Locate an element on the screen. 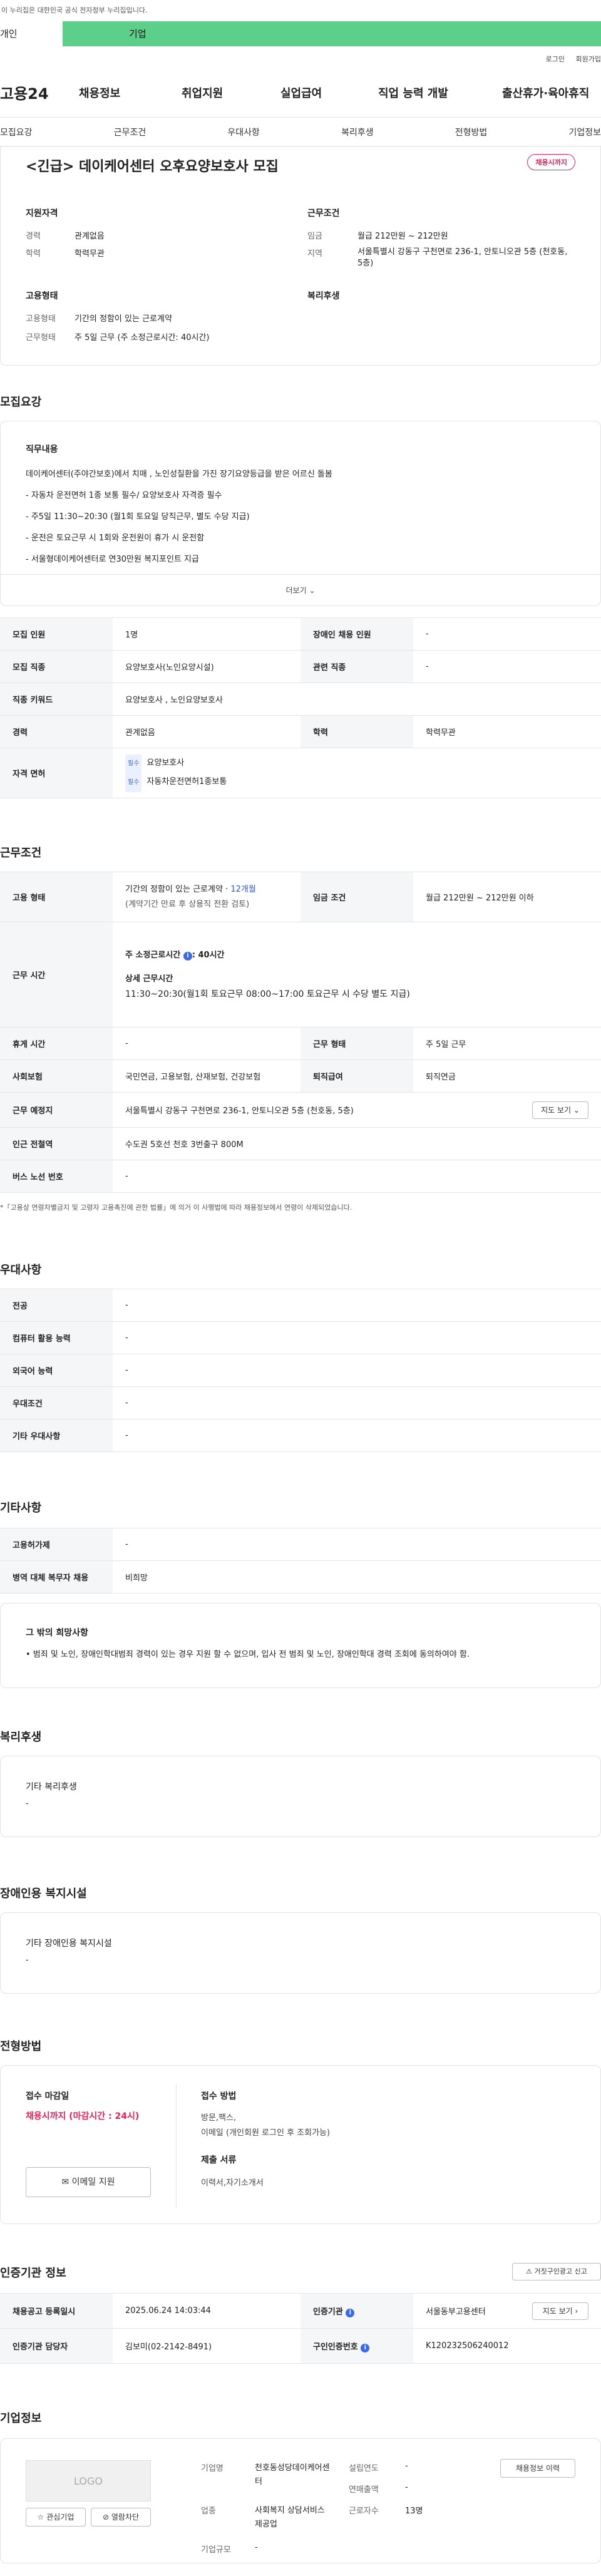 Image resolution: width=601 pixels, height=2576 pixels. hours-weekly-suffix: : 40시간 is located at coordinates (208, 955).